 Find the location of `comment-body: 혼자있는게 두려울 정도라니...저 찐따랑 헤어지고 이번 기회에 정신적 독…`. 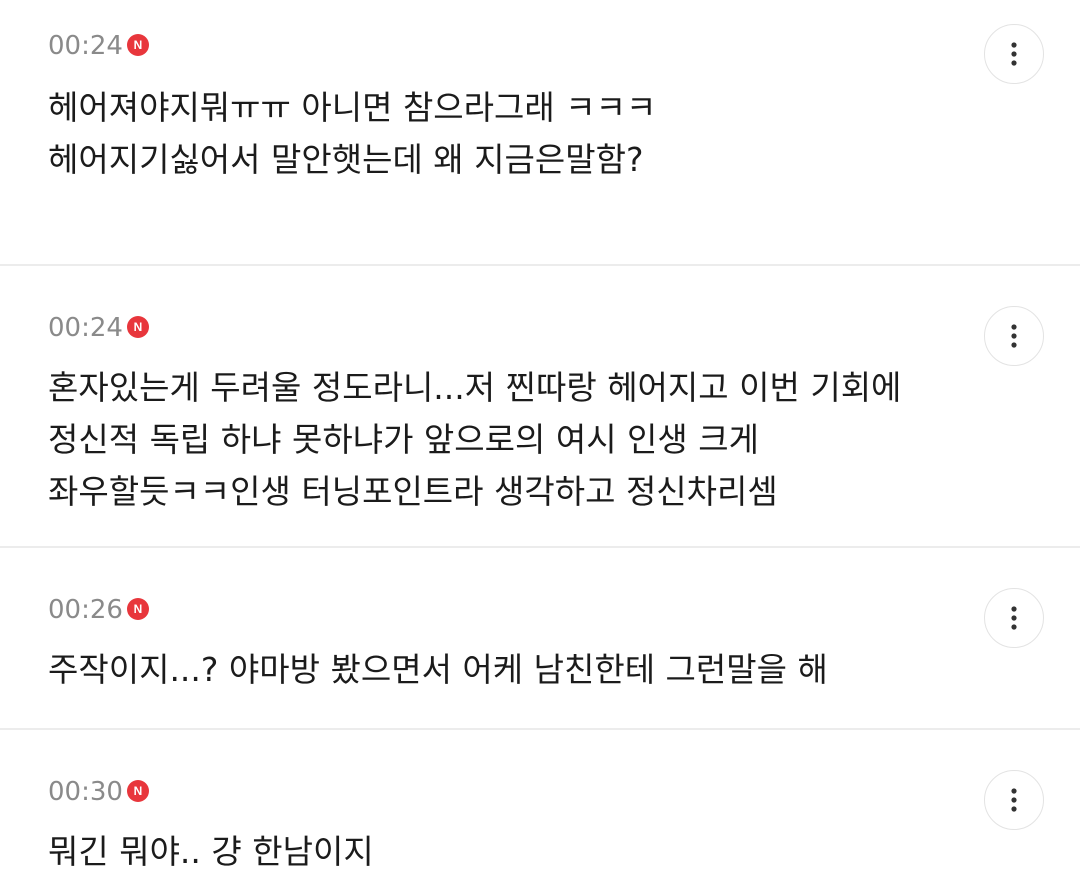

comment-body: 혼자있는게 두려울 정도라니...저 찐따랑 헤어지고 이번 기회에 정신적 독… is located at coordinates (474, 440).